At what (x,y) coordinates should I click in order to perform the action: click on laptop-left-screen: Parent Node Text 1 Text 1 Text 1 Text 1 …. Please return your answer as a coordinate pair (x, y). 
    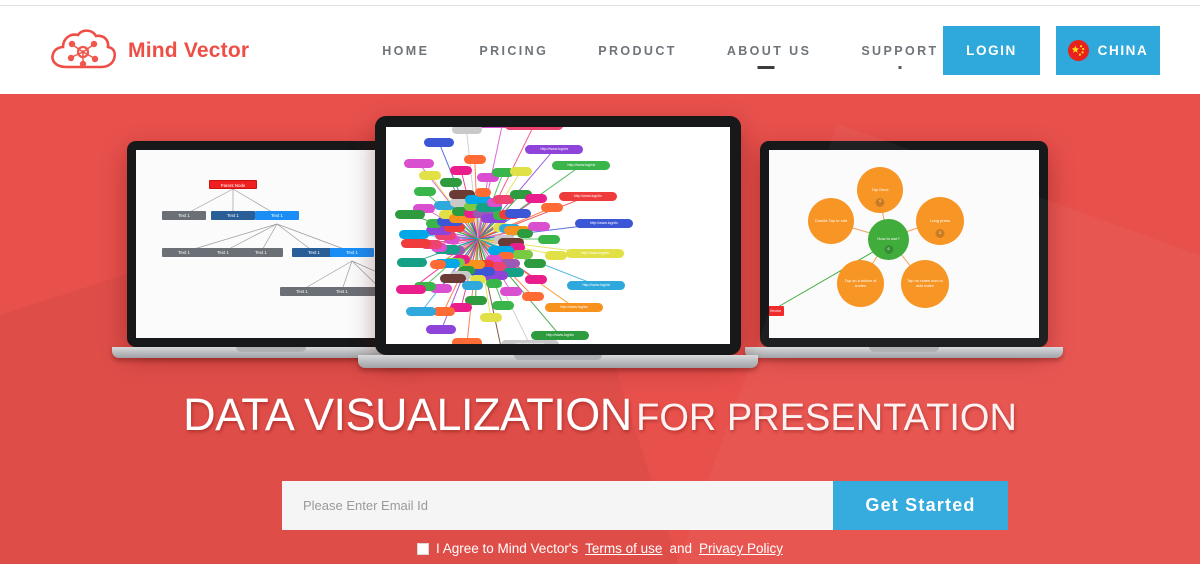
    Looking at the image, I should click on (271, 244).